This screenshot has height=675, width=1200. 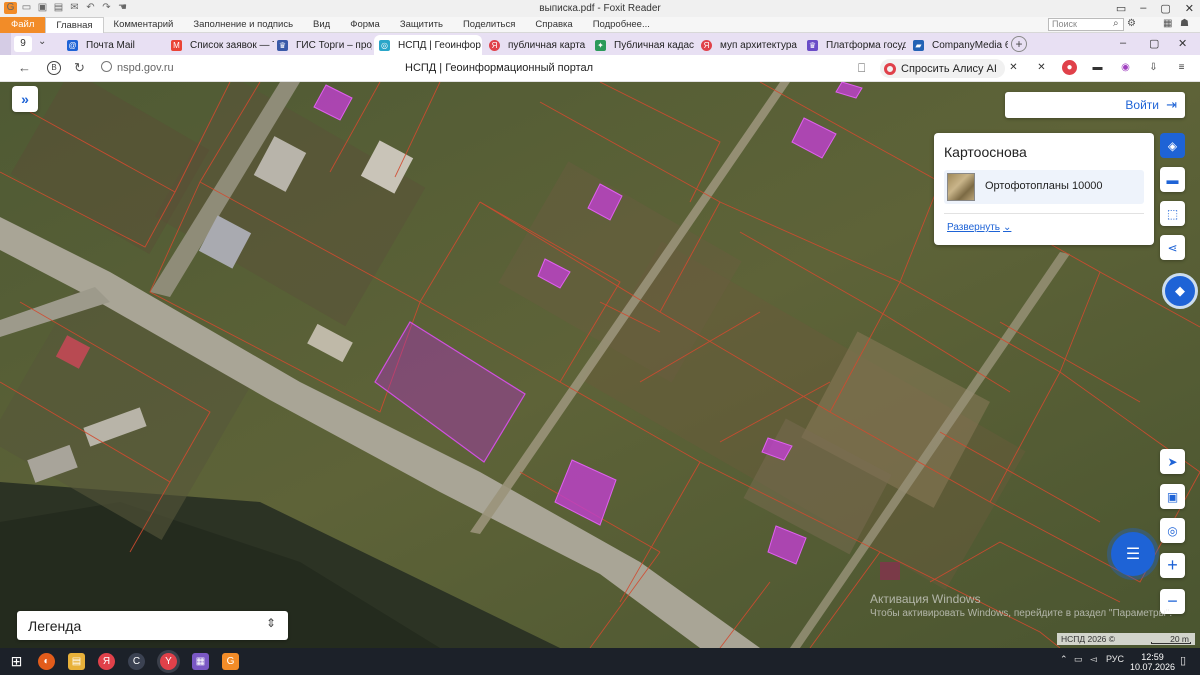 I want to click on basemap-option-label: Ортофотопланы 10000, so click(x=1044, y=186).